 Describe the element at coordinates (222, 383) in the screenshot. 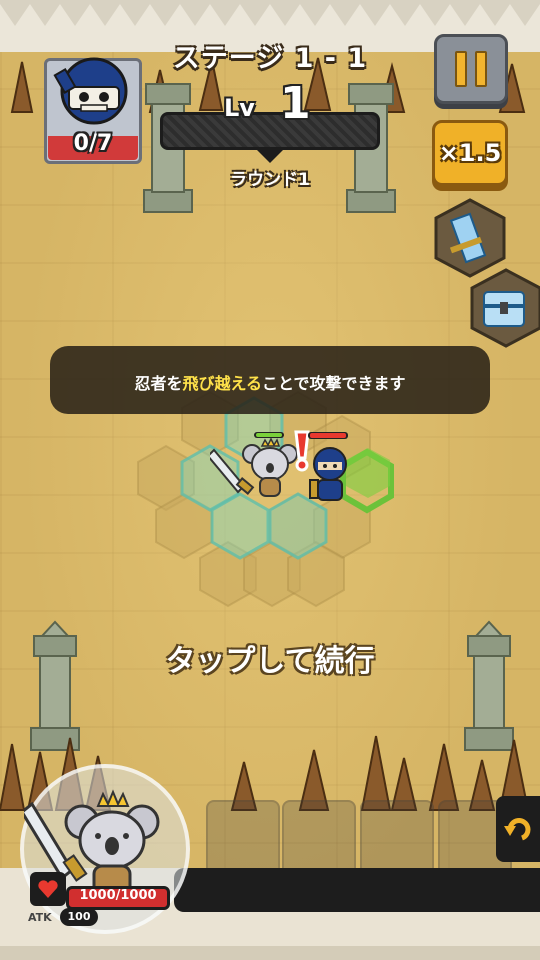

I see `tutorial-highlight: 飛び越える` at that location.